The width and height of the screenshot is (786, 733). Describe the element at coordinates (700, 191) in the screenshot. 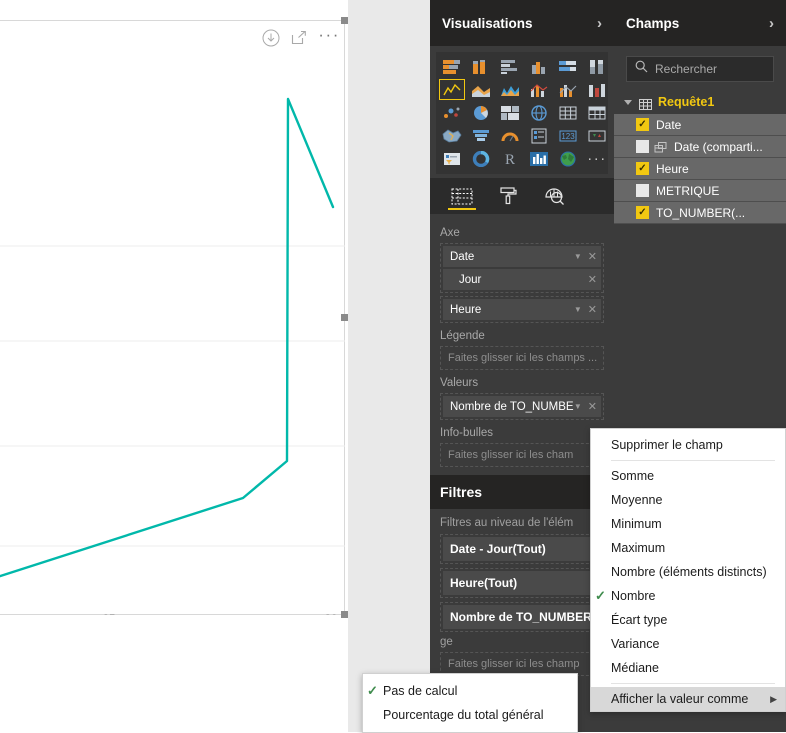

I see `field-row-metrique: METRIQUE` at that location.